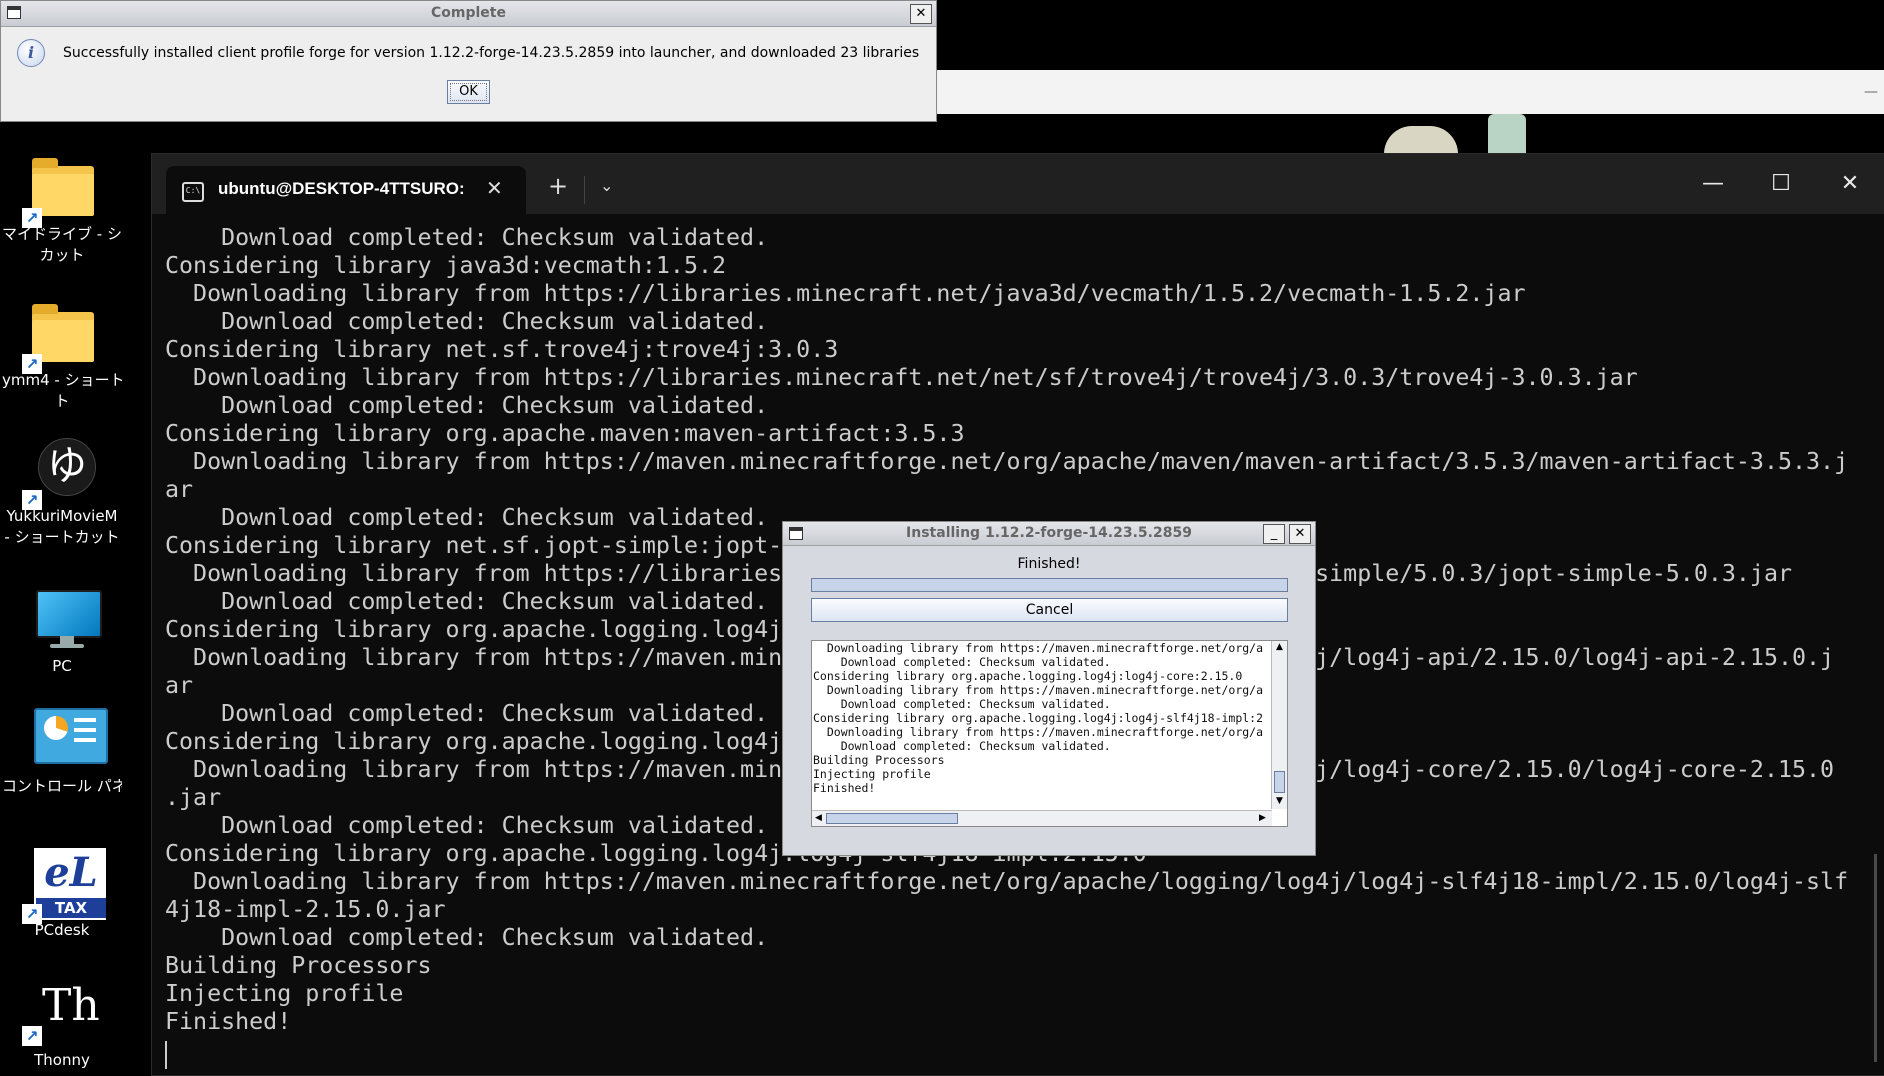  What do you see at coordinates (1871, 92) in the screenshot?
I see `minimize-icon: —` at bounding box center [1871, 92].